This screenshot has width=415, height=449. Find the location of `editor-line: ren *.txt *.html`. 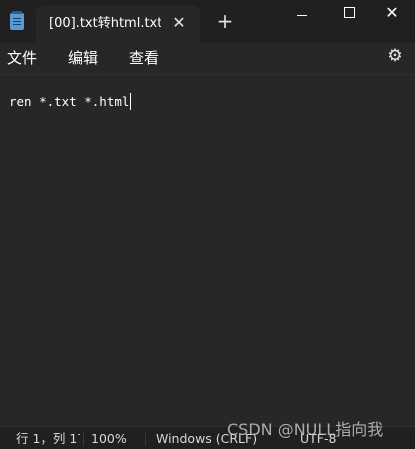

editor-line: ren *.txt *.html is located at coordinates (70, 101).